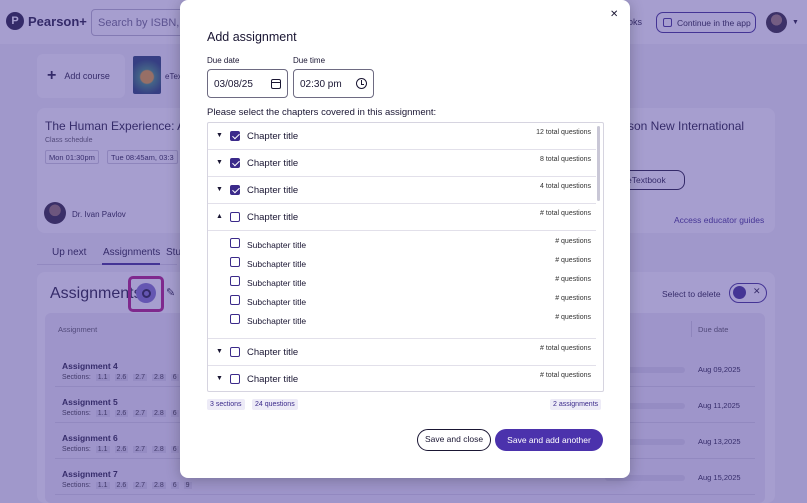  What do you see at coordinates (549, 440) in the screenshot?
I see `save-and-add-another-button: Save and add another` at bounding box center [549, 440].